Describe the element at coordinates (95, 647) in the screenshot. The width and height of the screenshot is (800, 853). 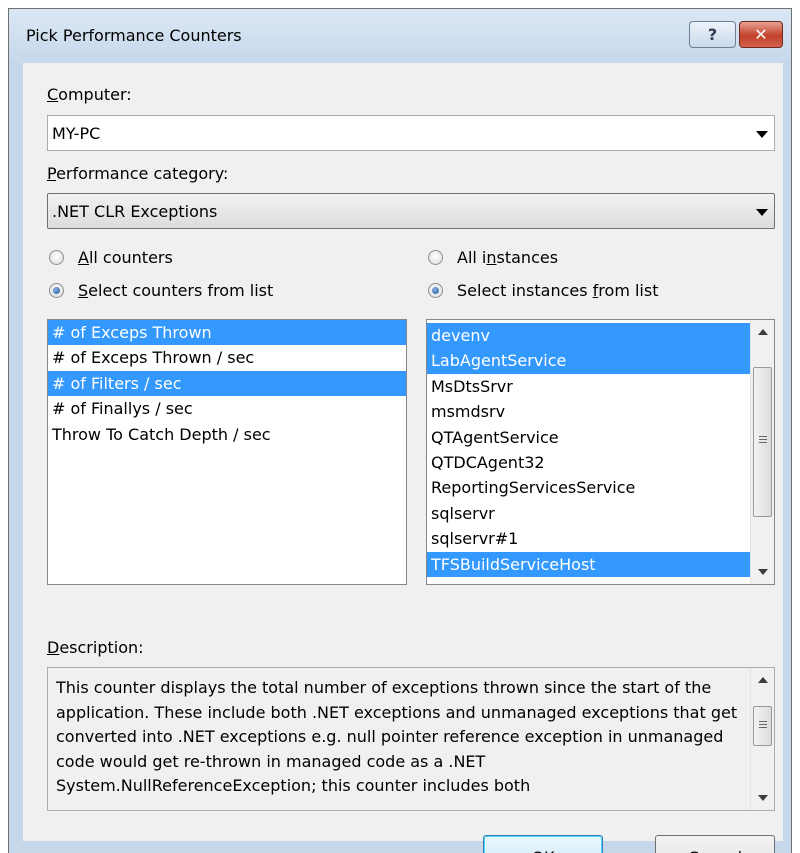
I see `description-label: Description:` at that location.